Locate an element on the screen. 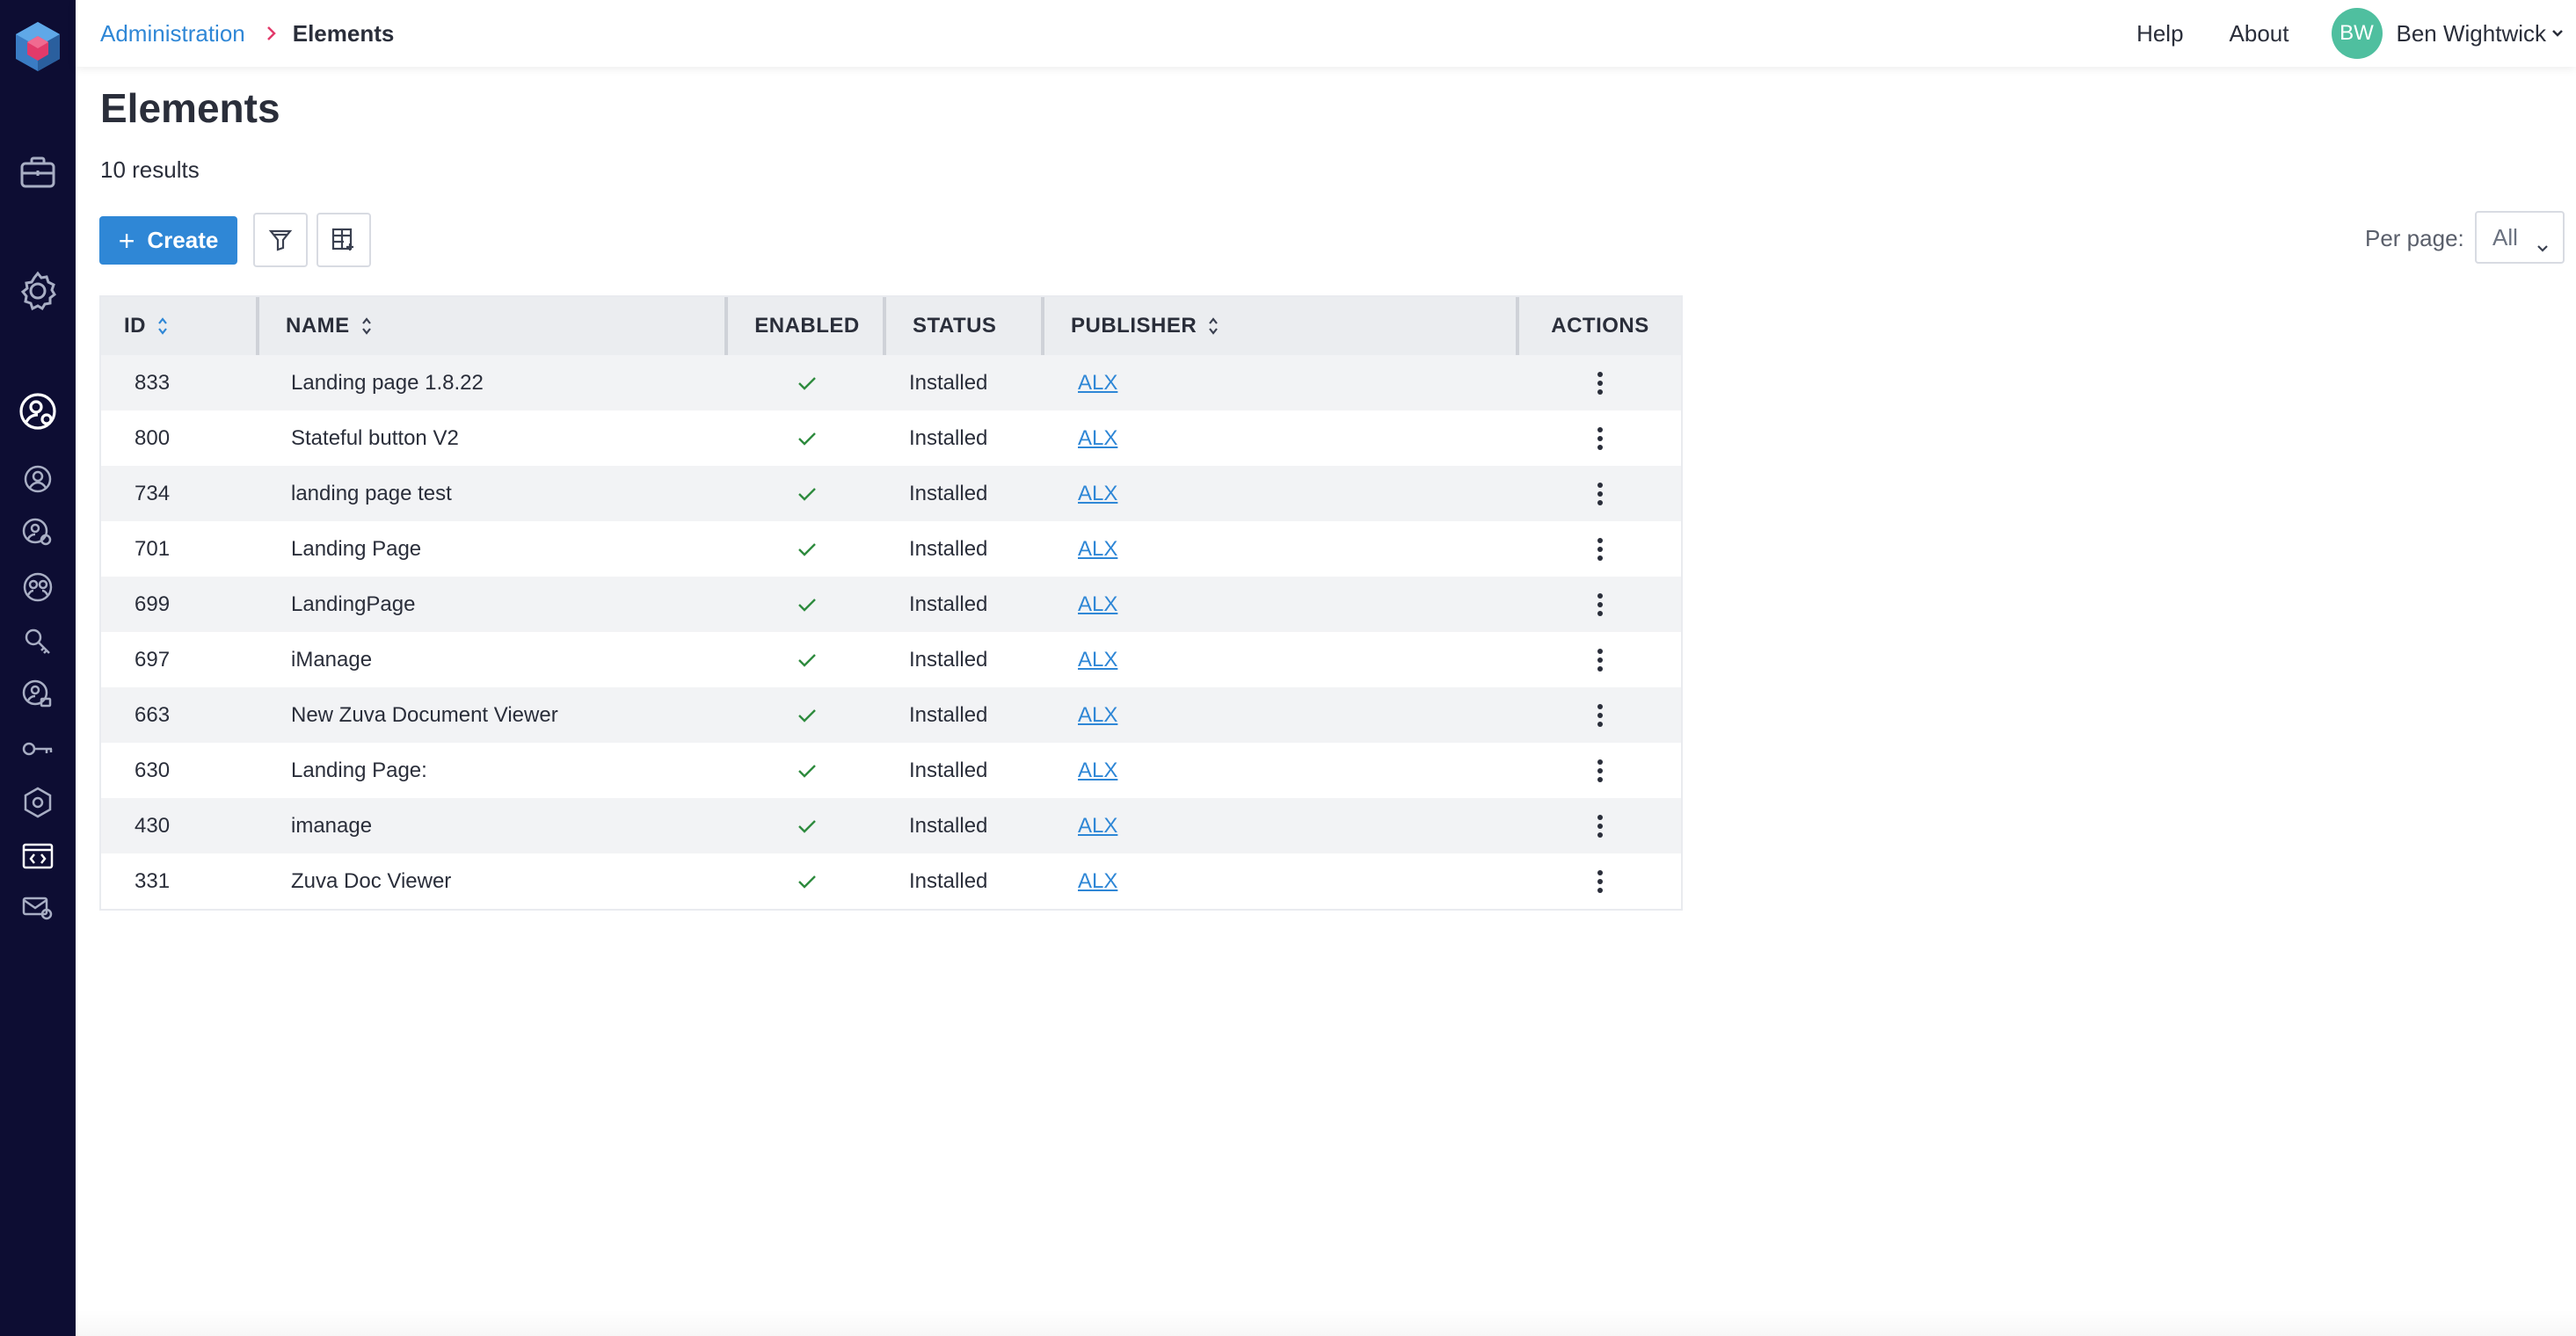 The image size is (2576, 1336). per-page-select: All is located at coordinates (2520, 237).